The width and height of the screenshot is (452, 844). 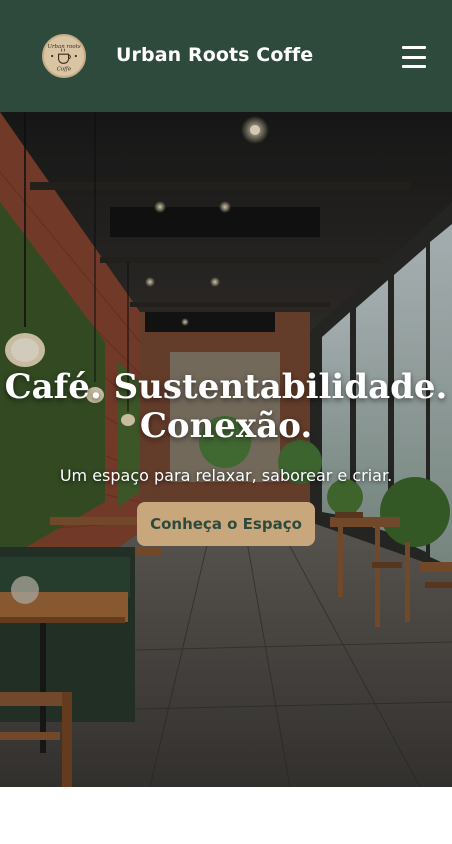 I want to click on site-header: Urban roots Coffe Urban Roots Coffe, so click(x=226, y=56).